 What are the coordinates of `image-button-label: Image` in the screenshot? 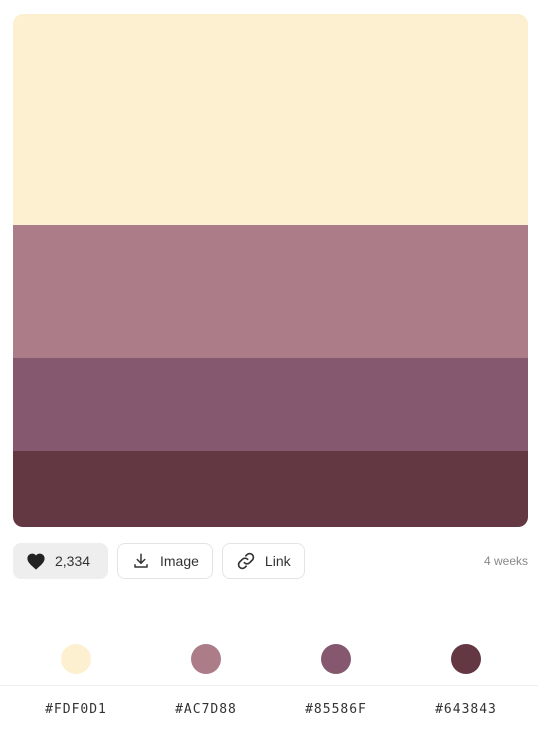 It's located at (179, 561).